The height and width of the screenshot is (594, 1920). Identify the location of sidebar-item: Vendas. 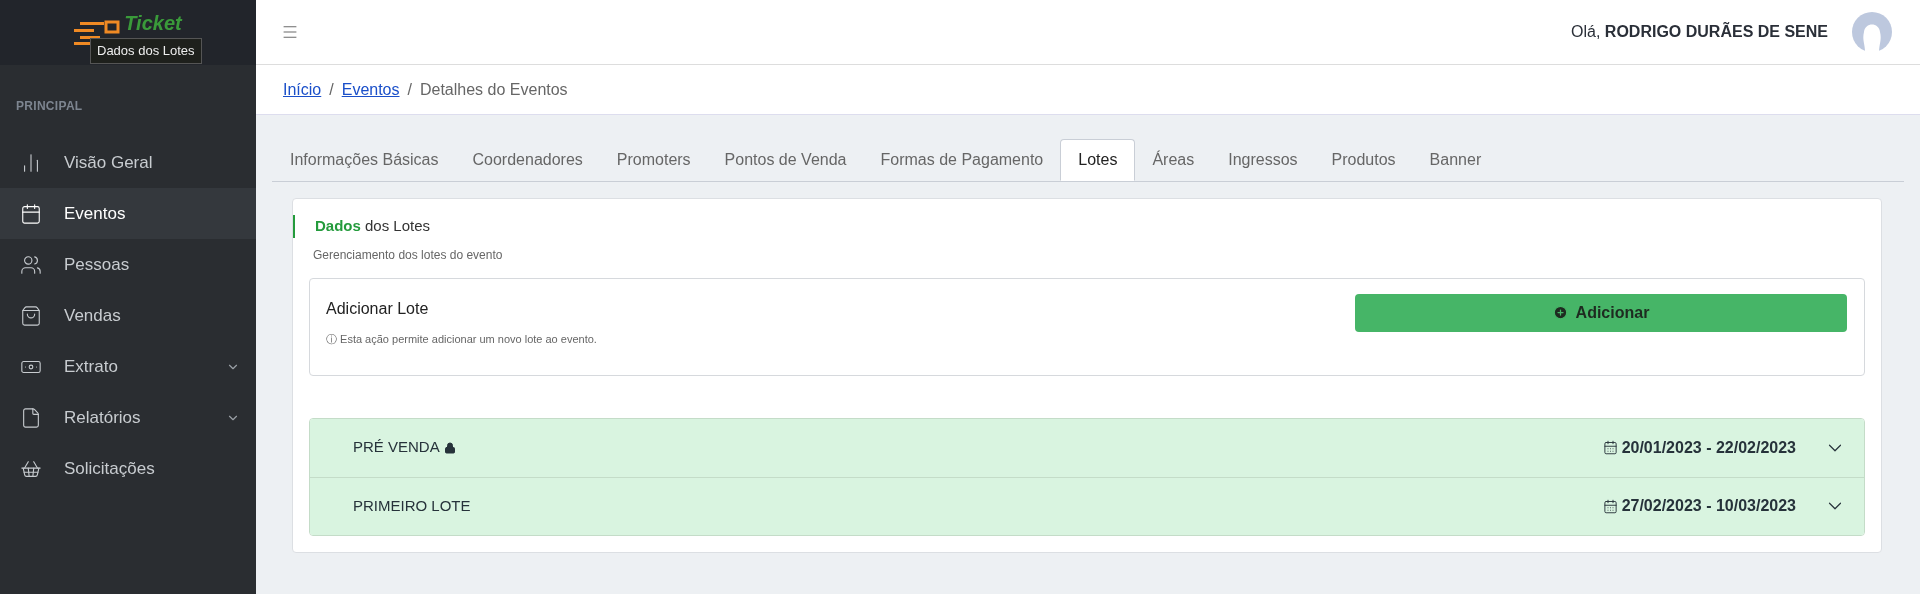
(128, 315).